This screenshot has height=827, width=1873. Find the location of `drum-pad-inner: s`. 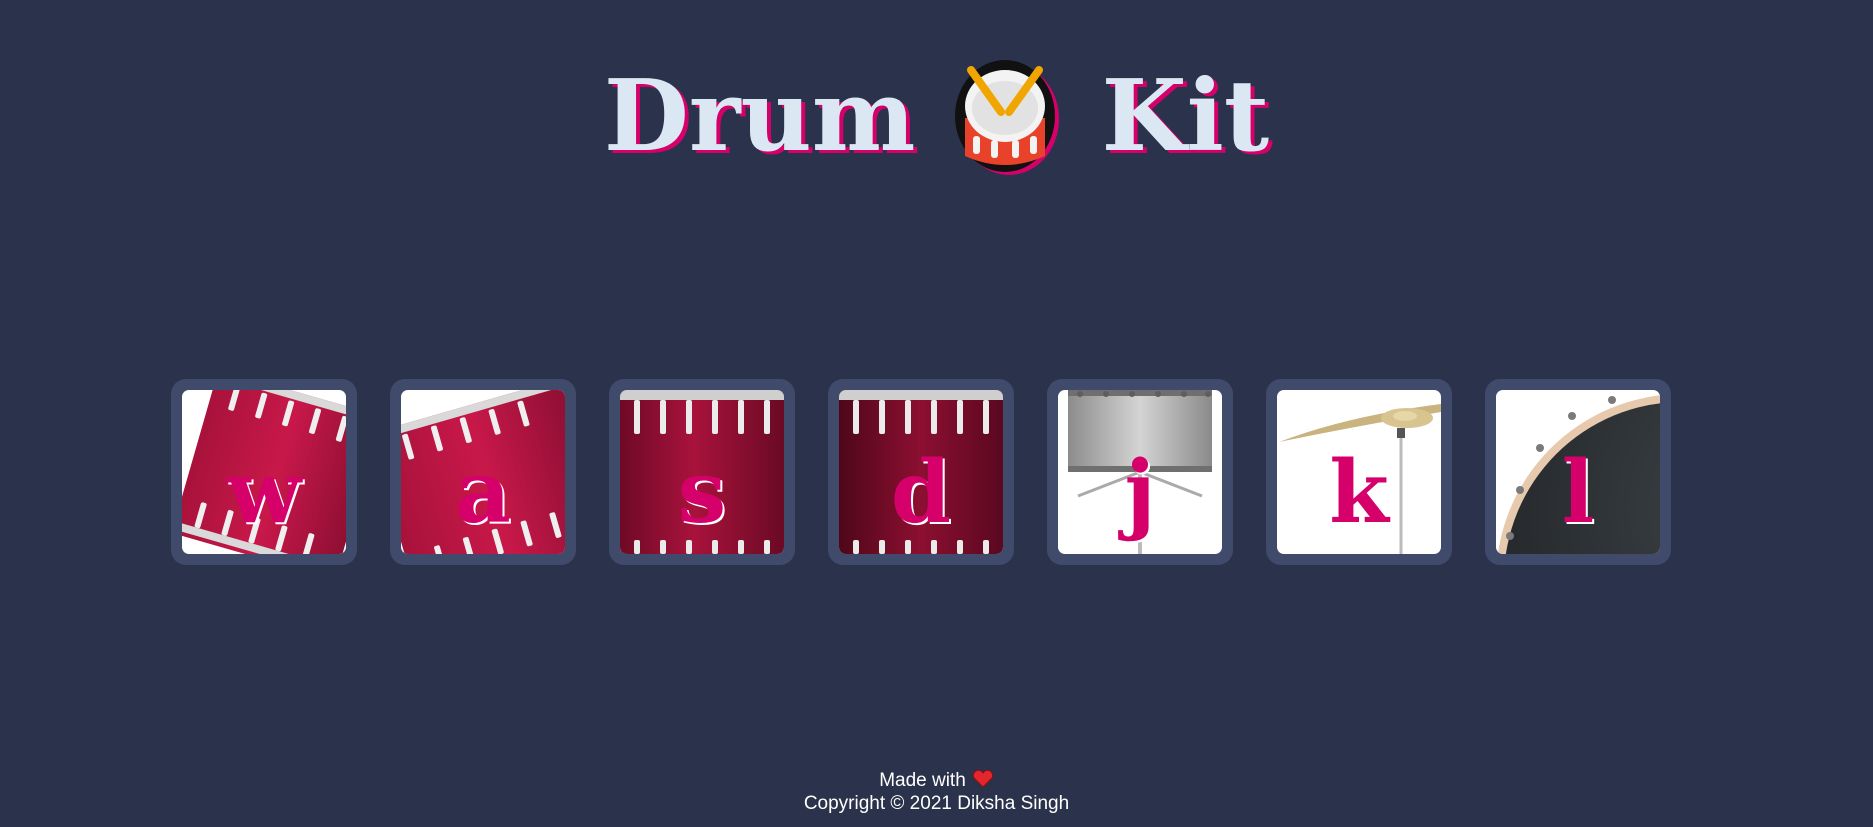

drum-pad-inner: s is located at coordinates (702, 472).